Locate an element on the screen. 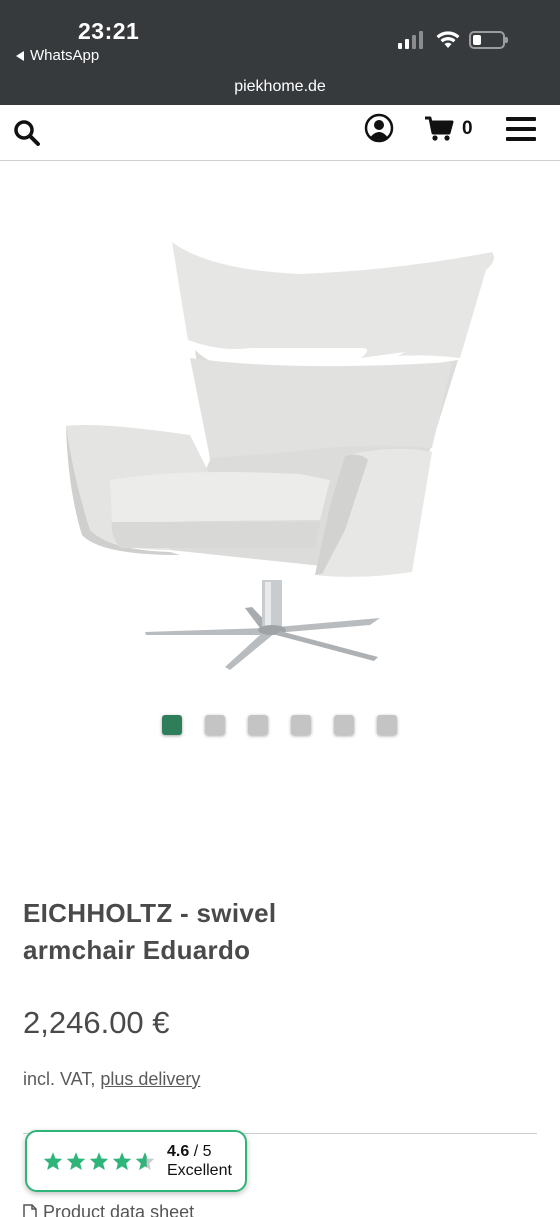 The width and height of the screenshot is (560, 1217). rating-label: Excellent is located at coordinates (199, 1170).